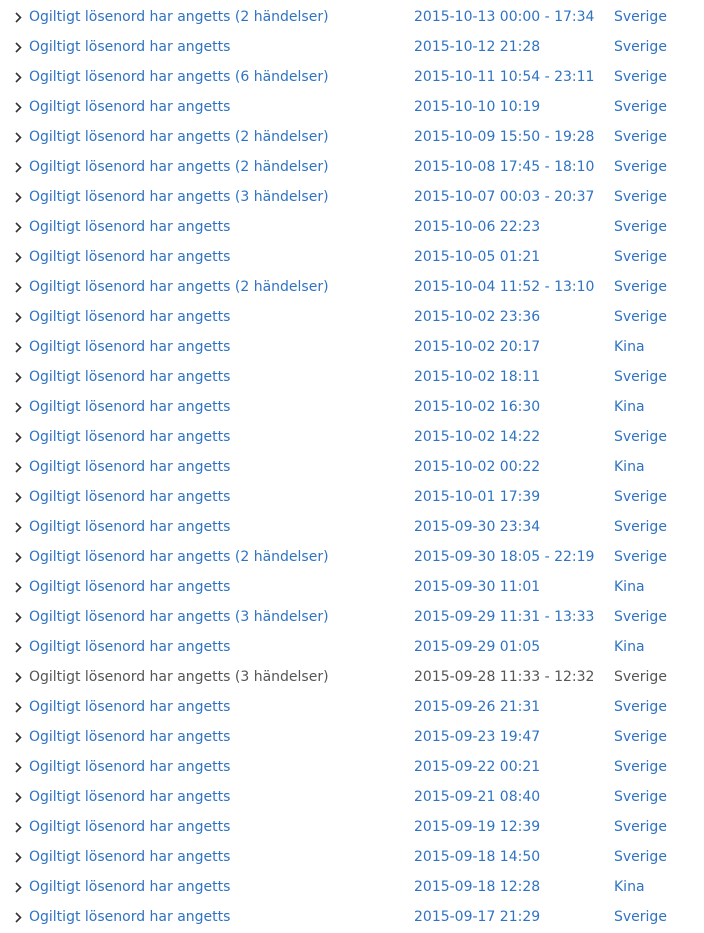  What do you see at coordinates (477, 347) in the screenshot?
I see `activity-date: 2015-10-02 20:17` at bounding box center [477, 347].